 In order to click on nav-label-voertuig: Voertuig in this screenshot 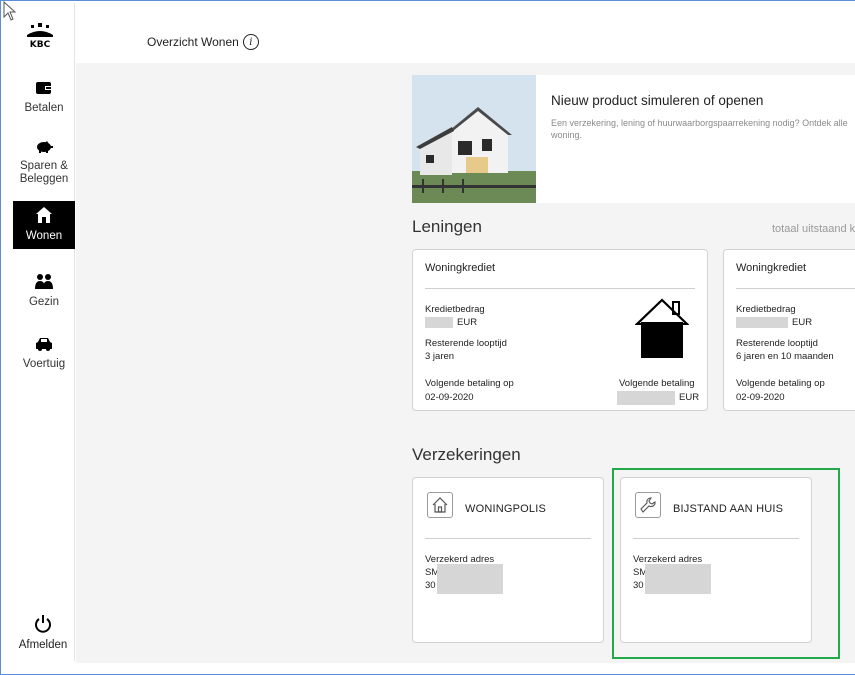, I will do `click(44, 364)`.